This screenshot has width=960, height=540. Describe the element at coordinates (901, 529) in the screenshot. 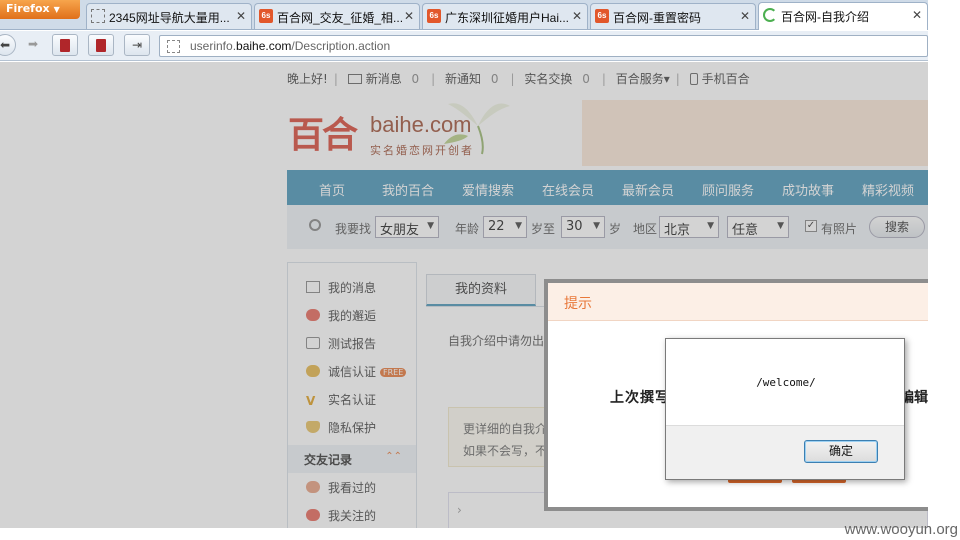

I see `watermark: www.wooyun.org` at that location.